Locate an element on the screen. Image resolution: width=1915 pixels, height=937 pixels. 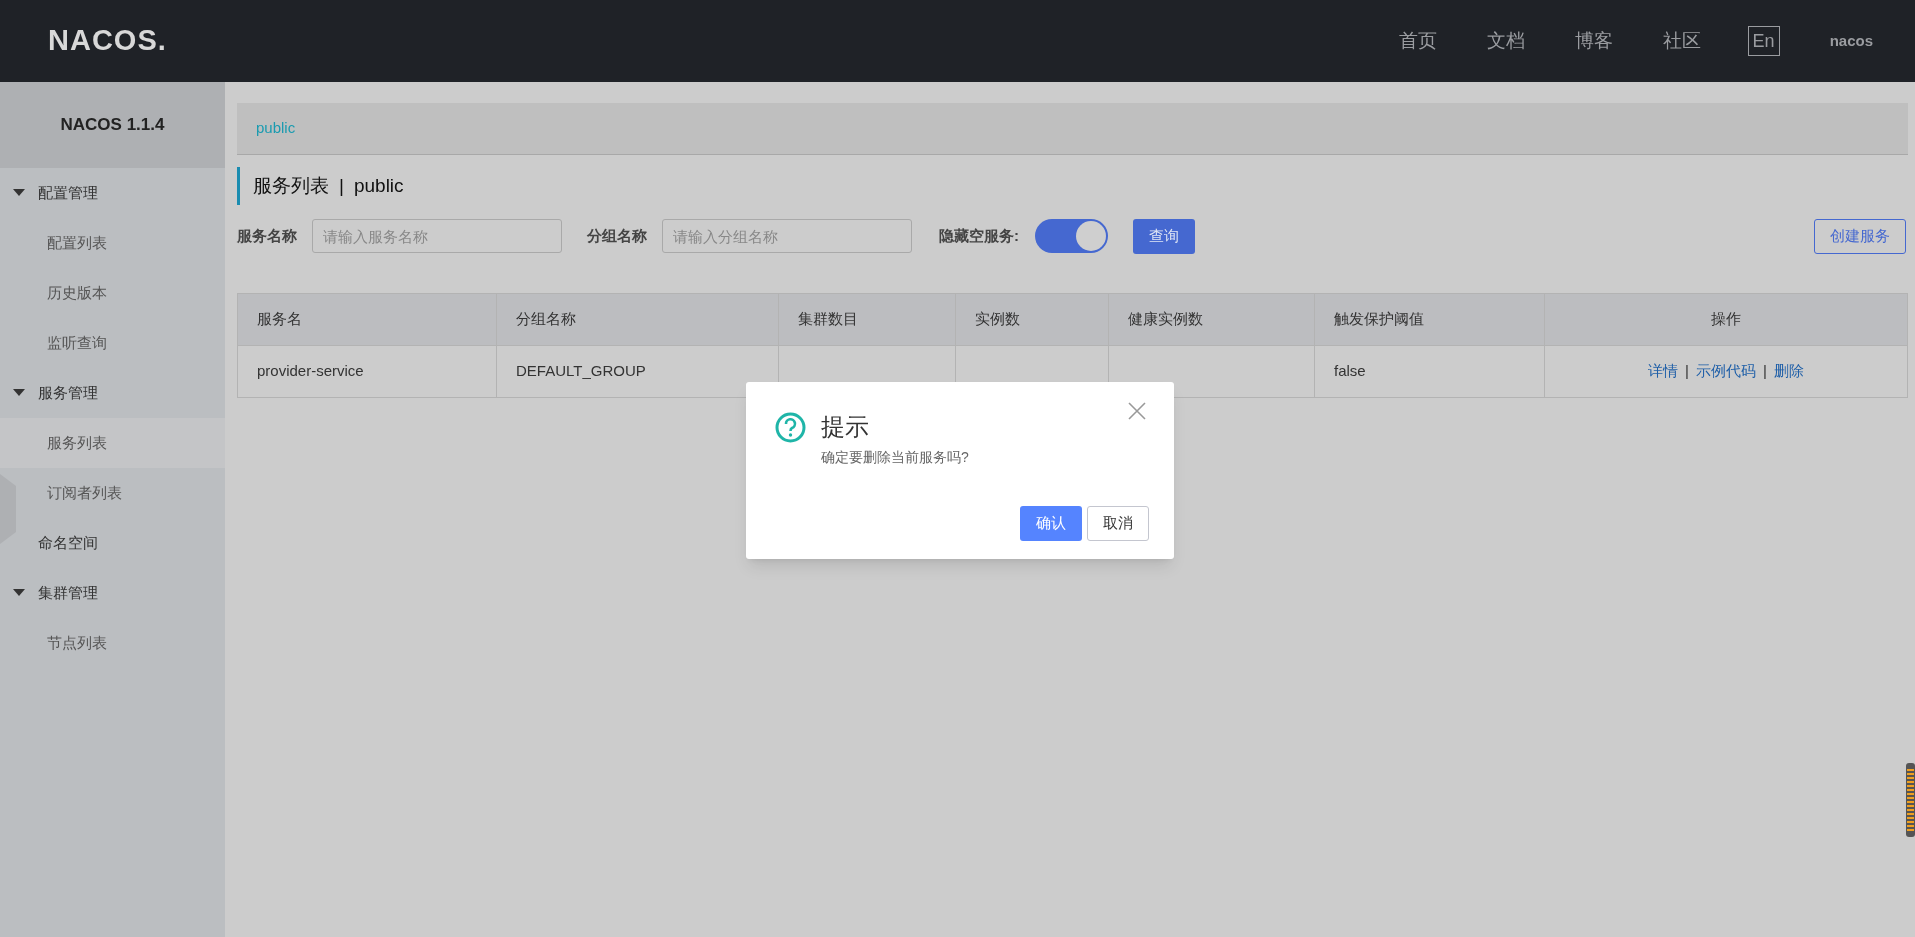
question-icon is located at coordinates (790, 427).